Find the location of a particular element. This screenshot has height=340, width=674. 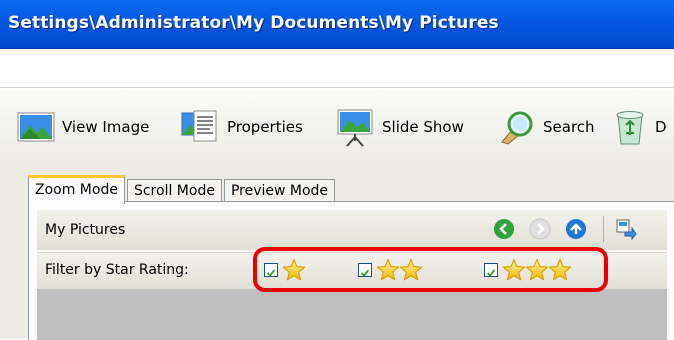

properties-label: Properties is located at coordinates (265, 127).